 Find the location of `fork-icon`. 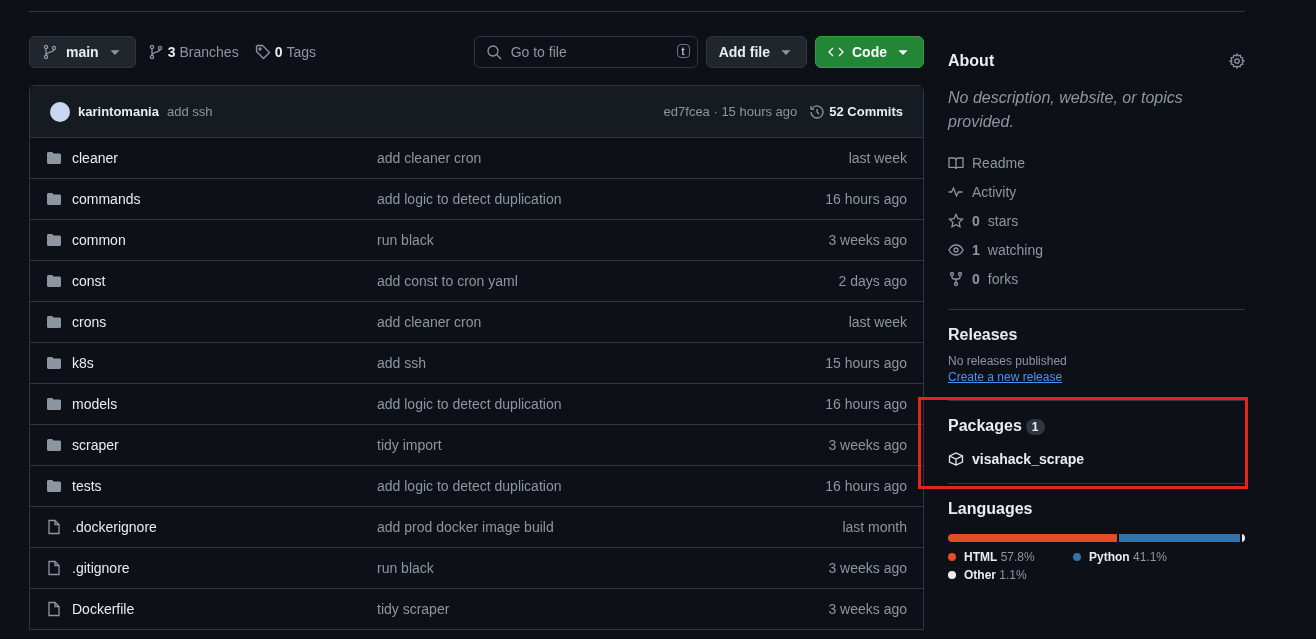

fork-icon is located at coordinates (956, 278).